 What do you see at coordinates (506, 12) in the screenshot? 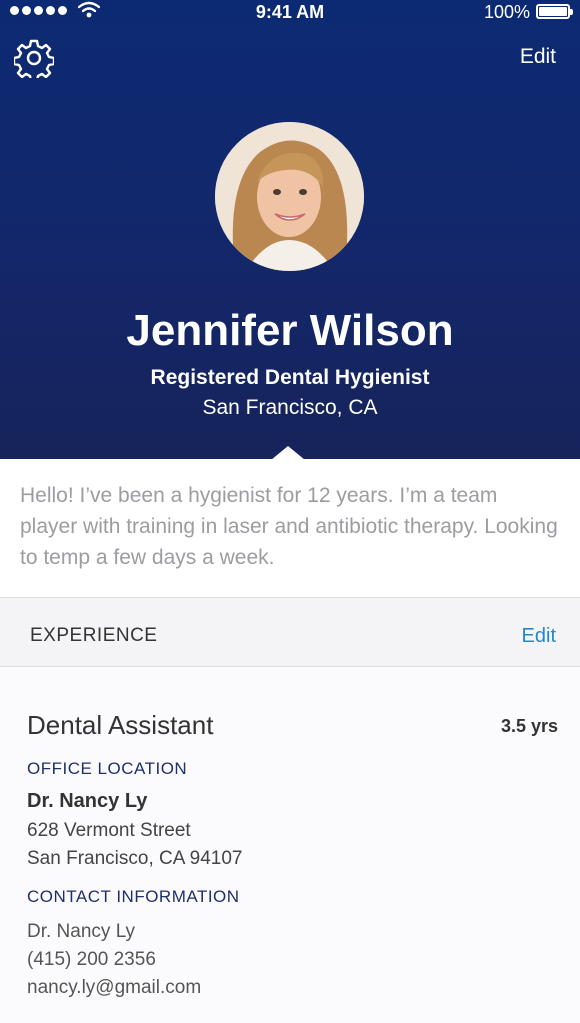
I see `battery-percentage: 100%` at bounding box center [506, 12].